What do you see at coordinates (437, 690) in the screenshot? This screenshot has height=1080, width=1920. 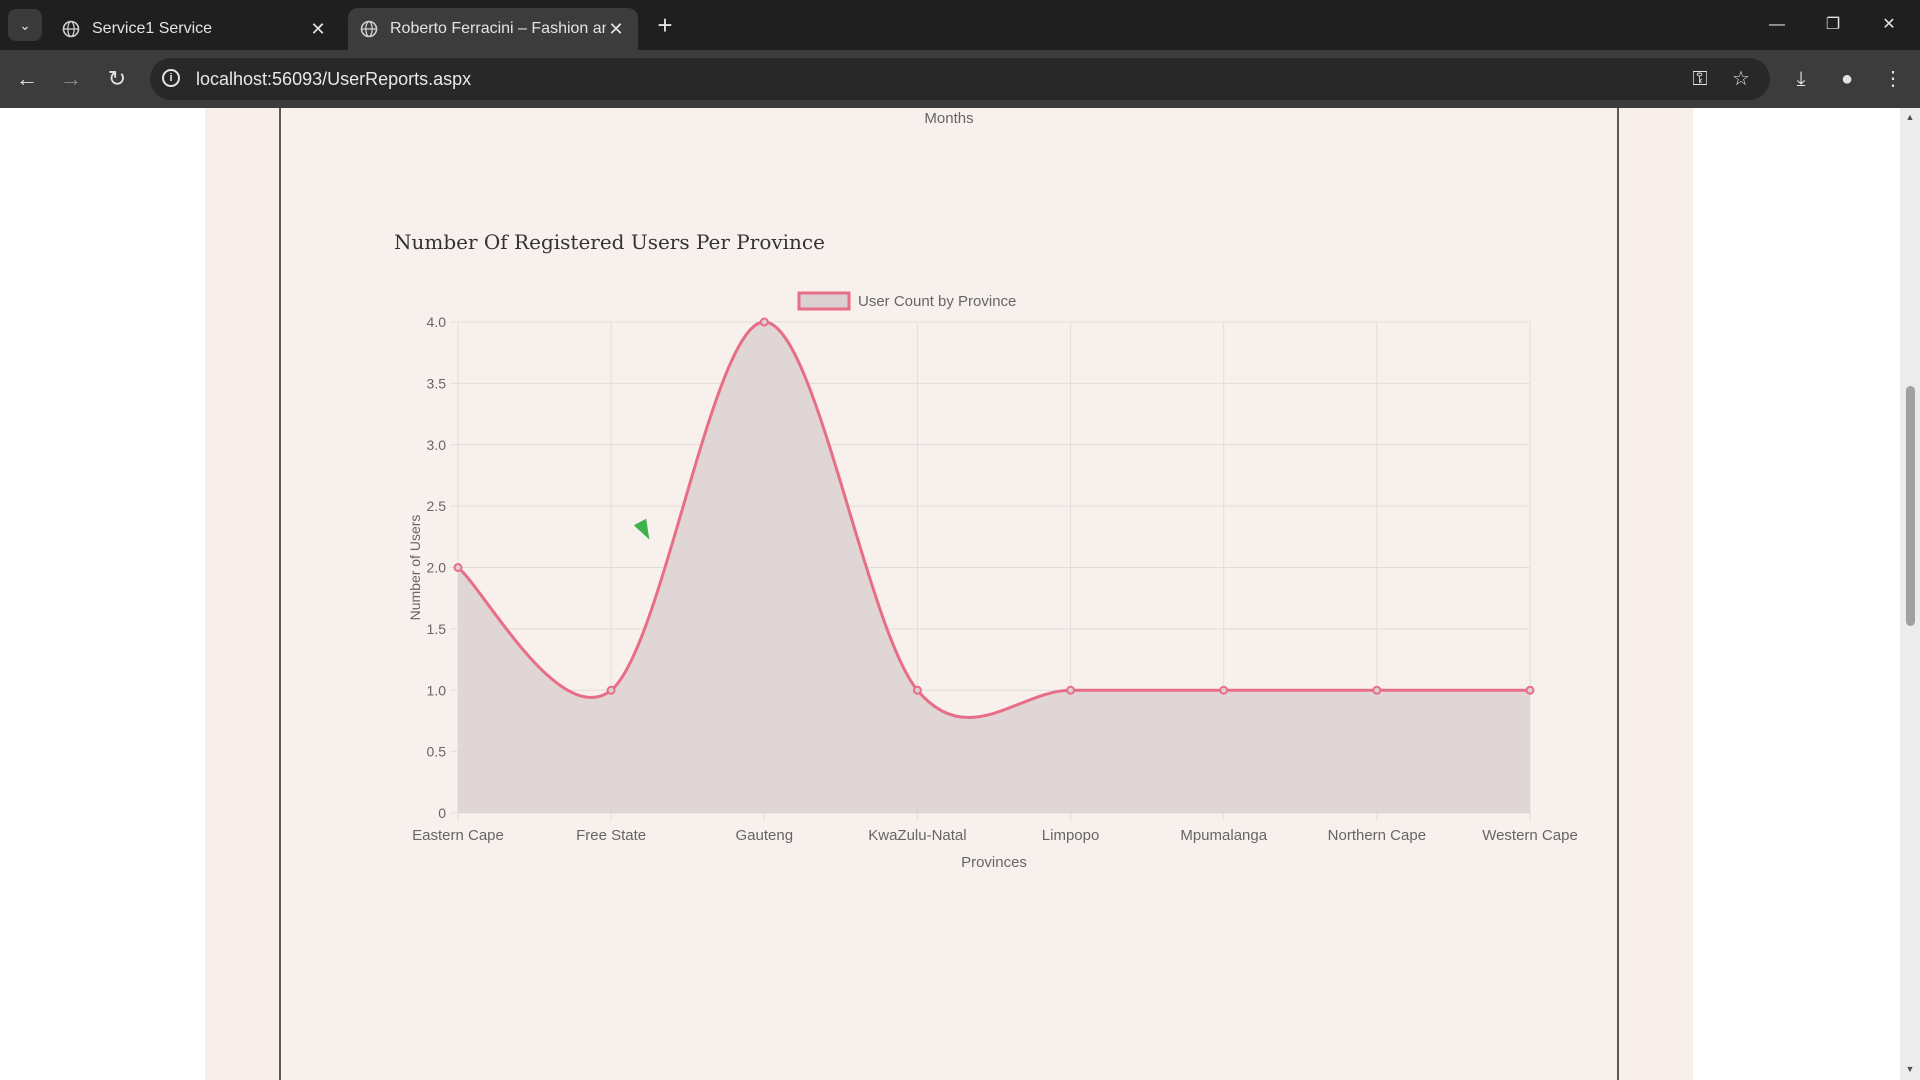 I see `y-tick-label: 1.0` at bounding box center [437, 690].